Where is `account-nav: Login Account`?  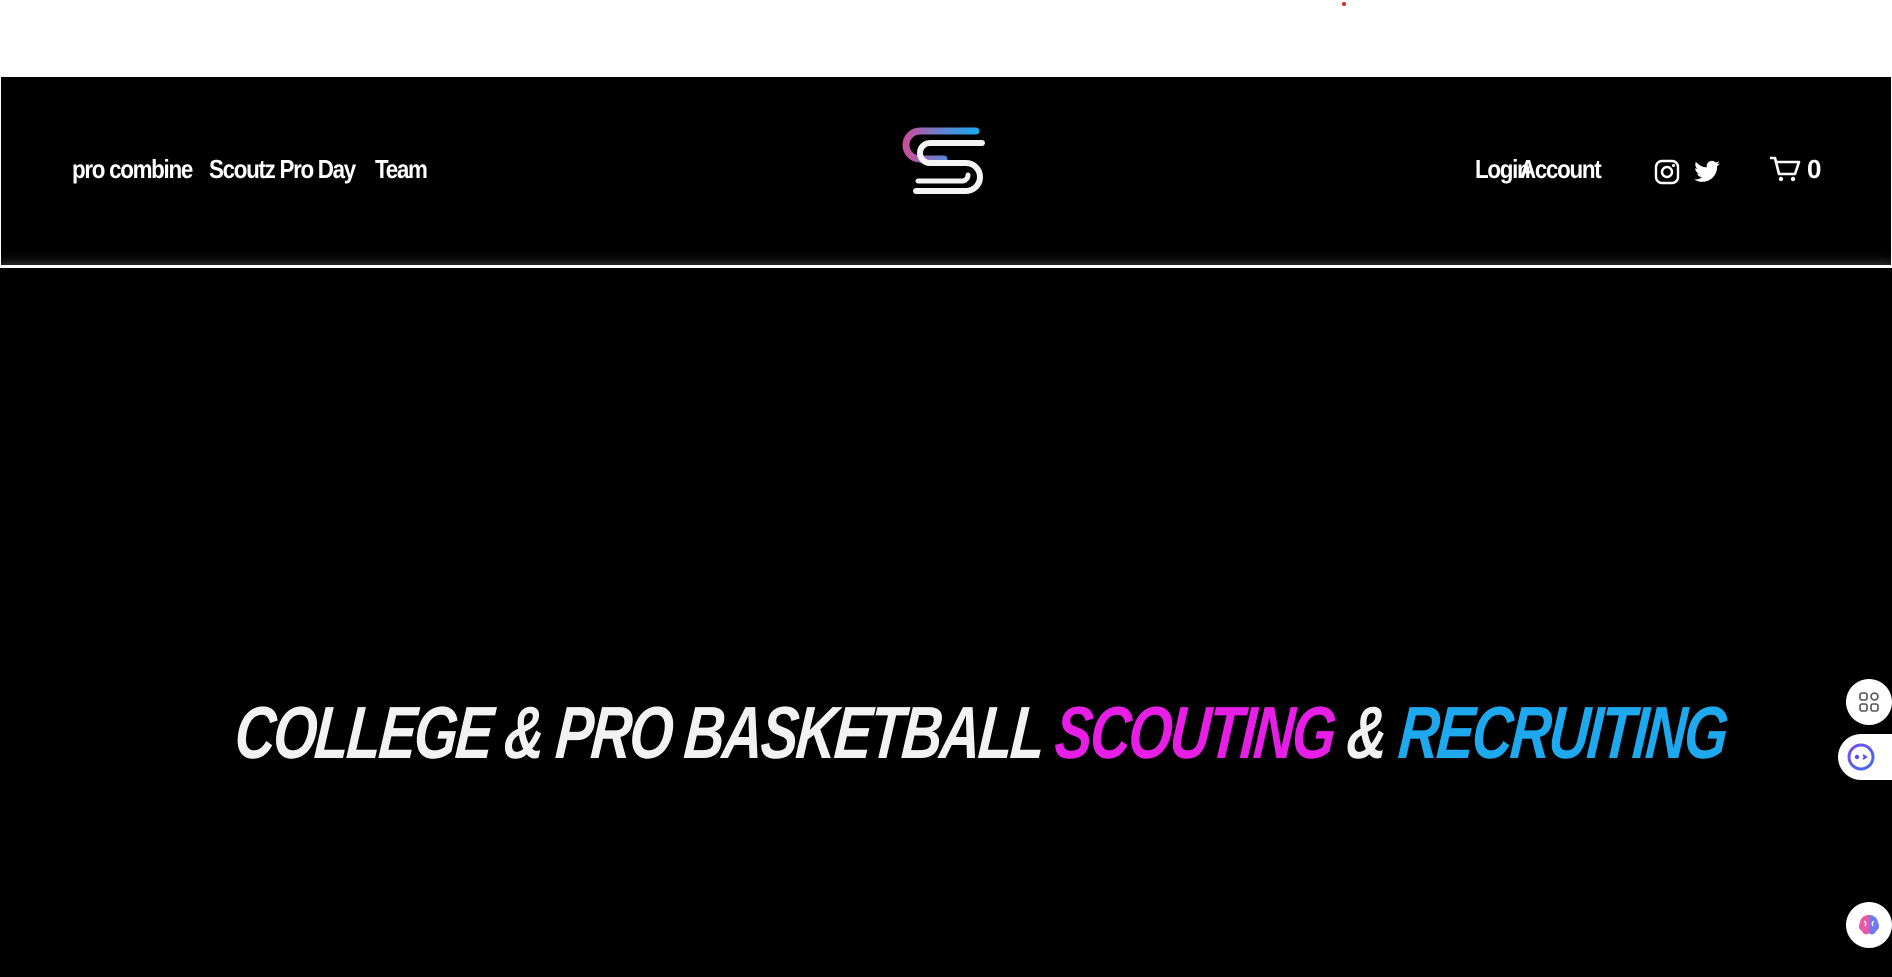
account-nav: Login Account is located at coordinates (1538, 169).